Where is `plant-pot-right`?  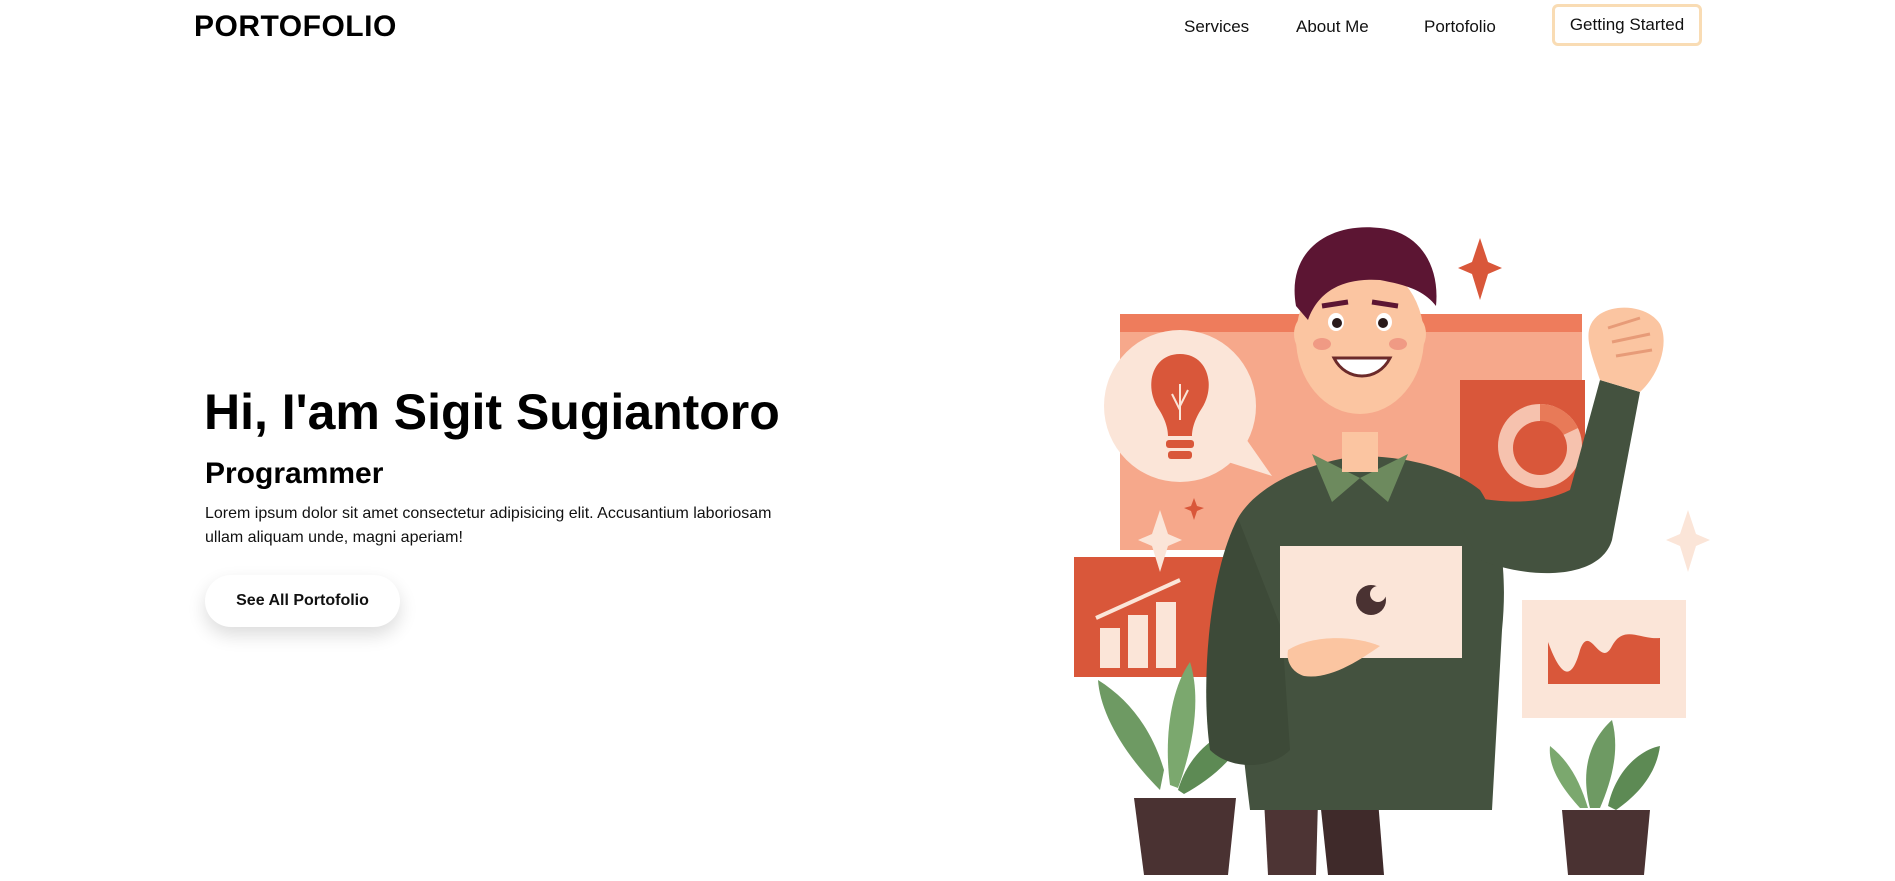 plant-pot-right is located at coordinates (1606, 842).